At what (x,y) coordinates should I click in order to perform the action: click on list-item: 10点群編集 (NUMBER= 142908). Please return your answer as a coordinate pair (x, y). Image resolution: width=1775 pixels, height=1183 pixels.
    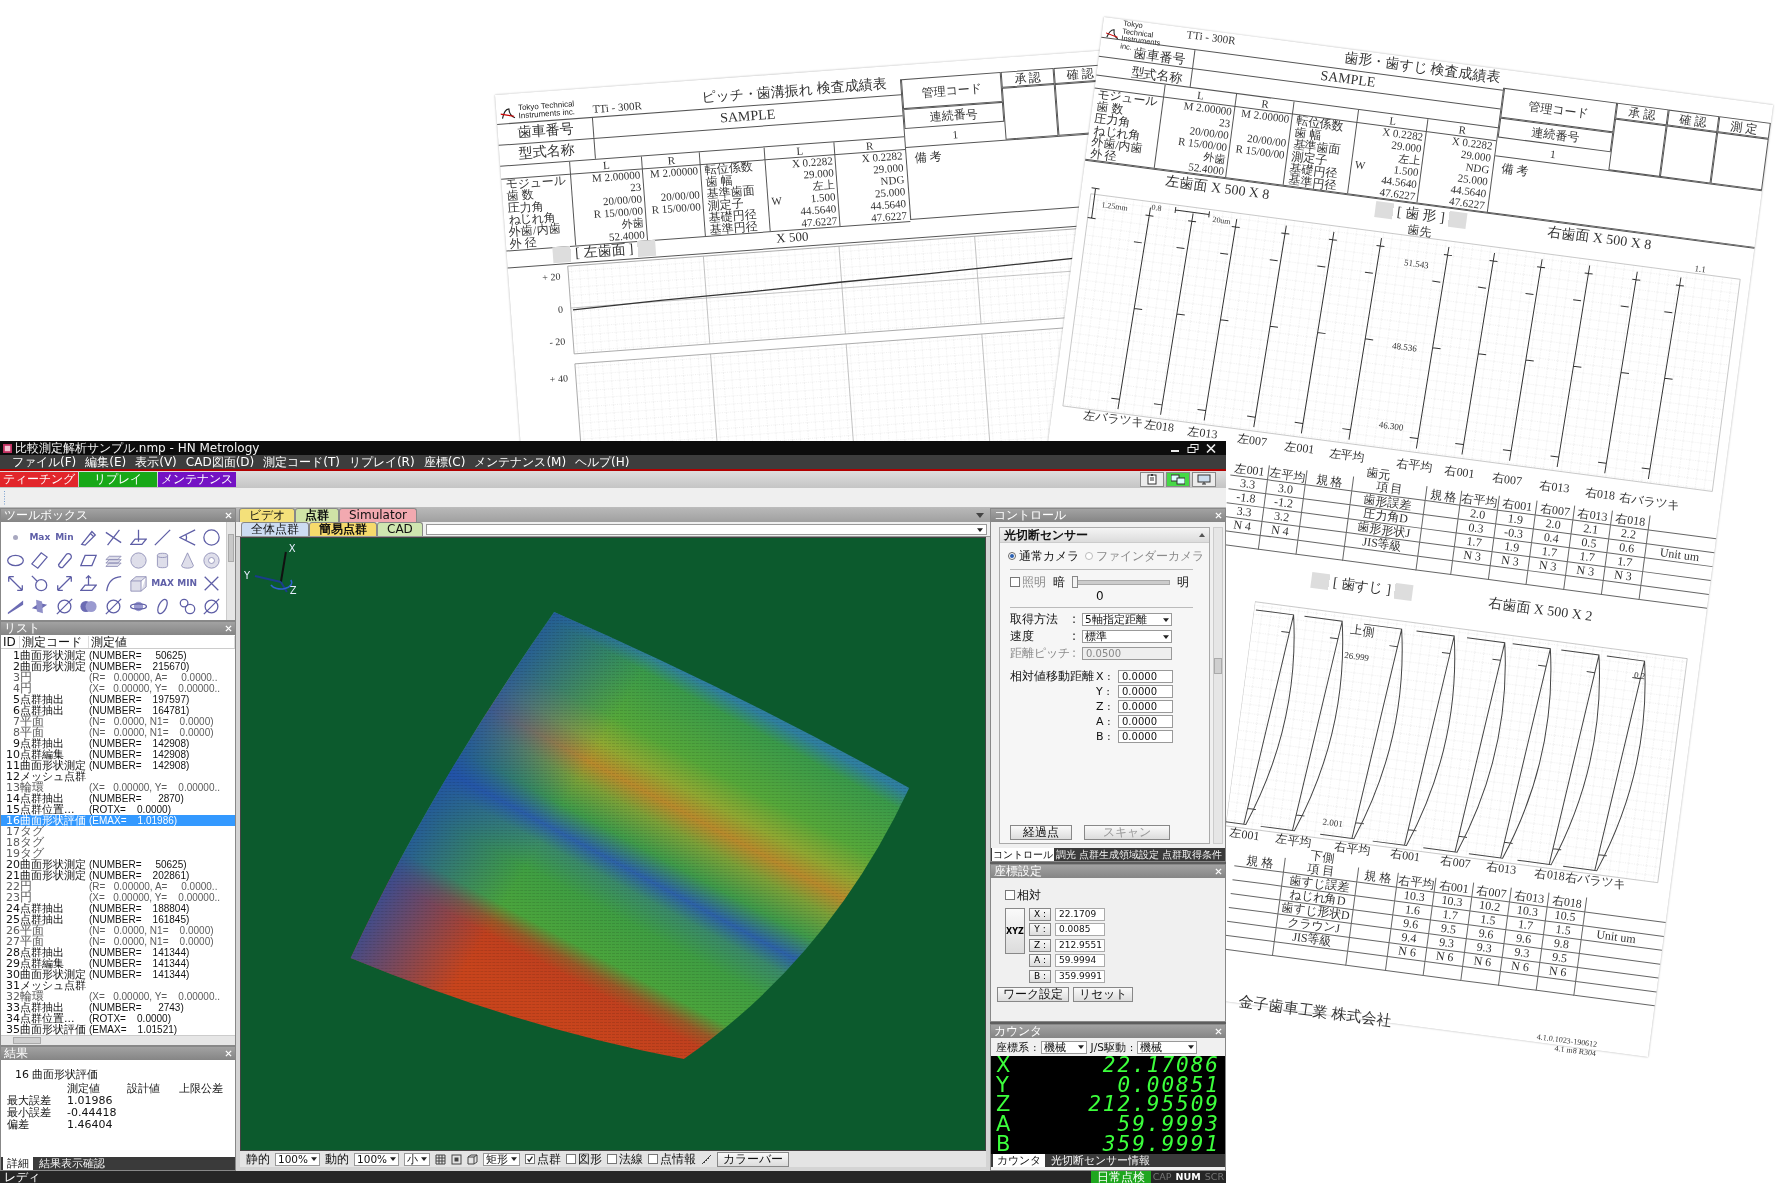
    Looking at the image, I should click on (118, 754).